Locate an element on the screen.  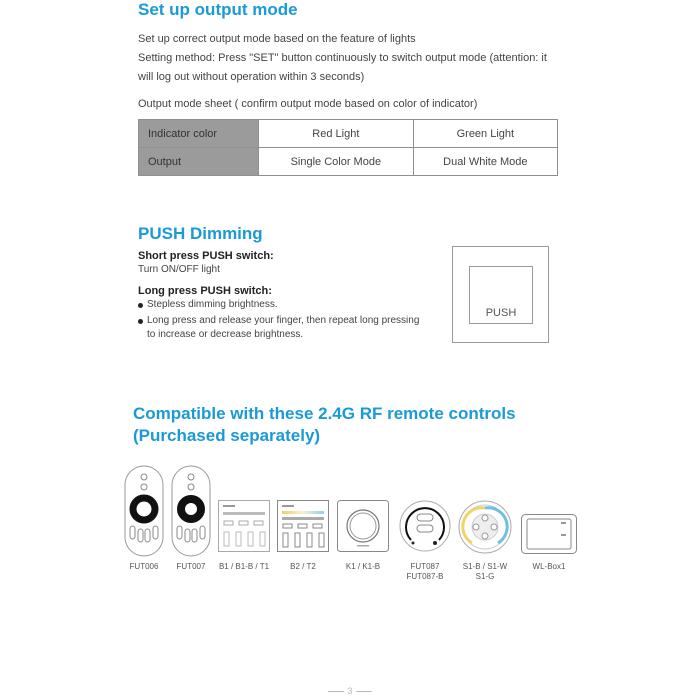
table-row: Indicator color Red Light Green Light is located at coordinates (348, 133).